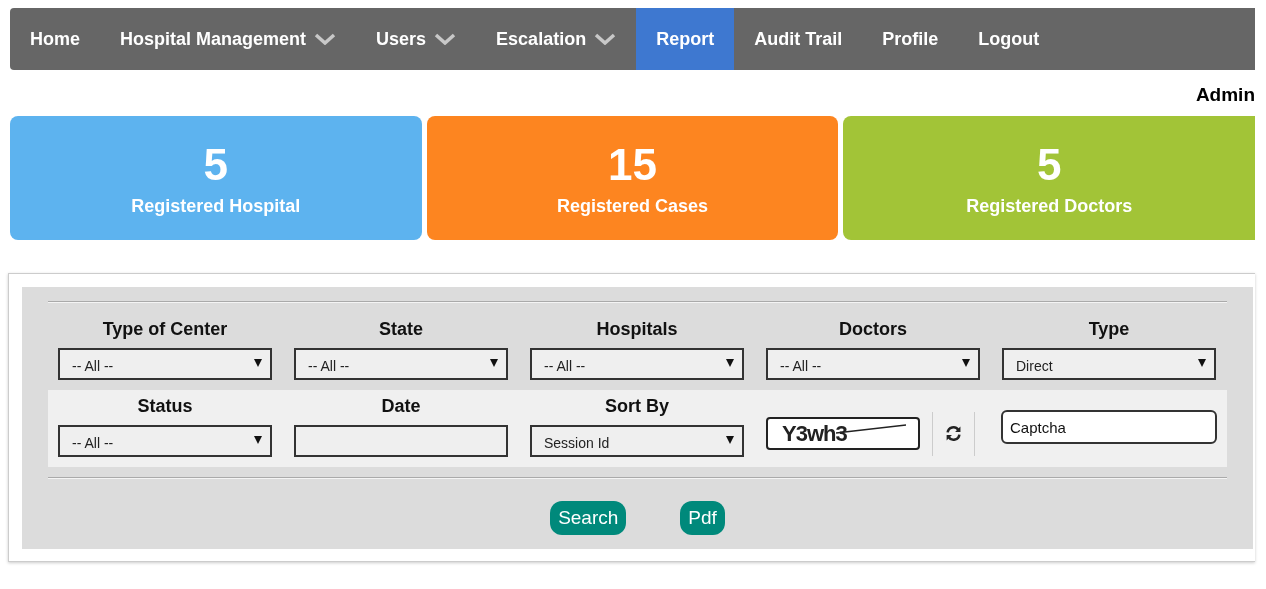  What do you see at coordinates (228, 39) in the screenshot?
I see `nav-item: Hospital Management` at bounding box center [228, 39].